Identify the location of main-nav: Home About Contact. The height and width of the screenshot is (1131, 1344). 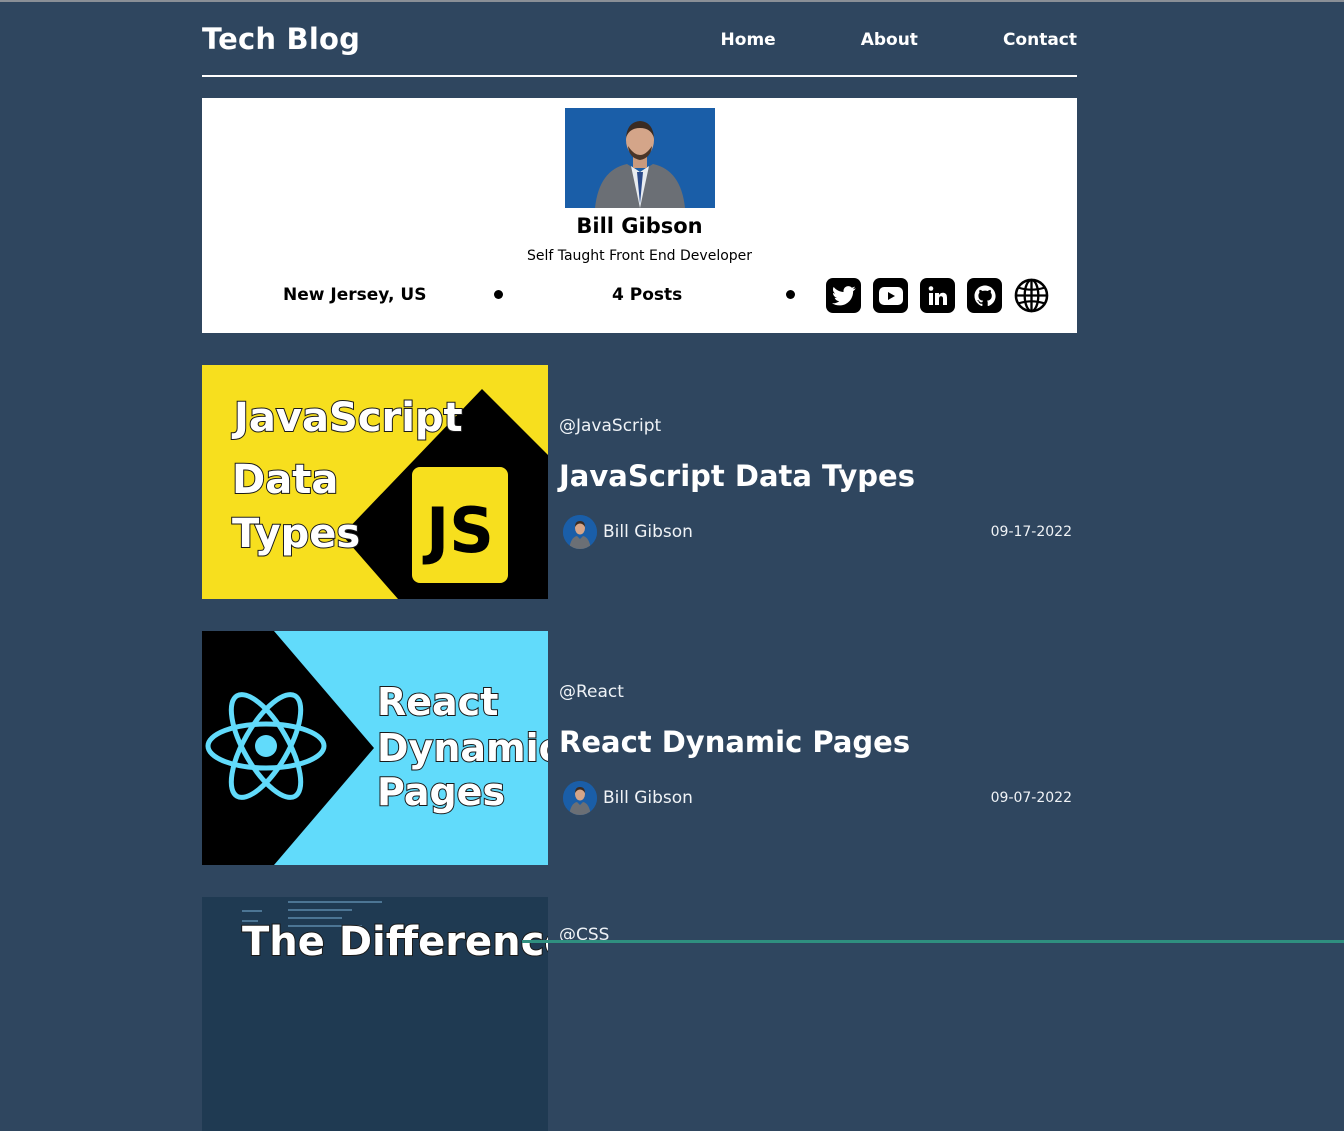
(899, 40).